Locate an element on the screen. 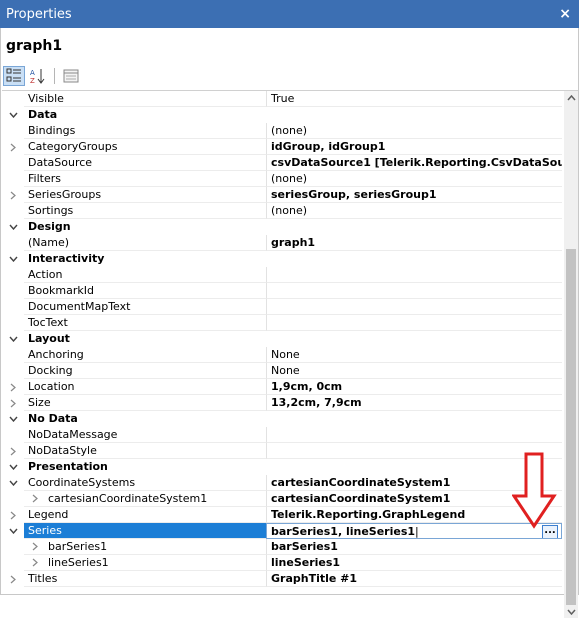 The height and width of the screenshot is (618, 579). property-row: Action is located at coordinates (282, 275).